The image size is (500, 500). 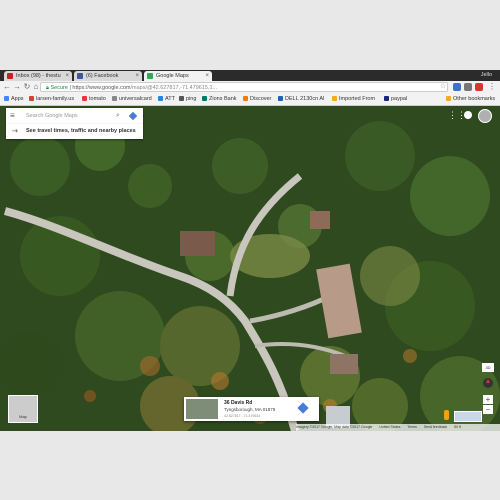 What do you see at coordinates (101, 88) in the screenshot?
I see `url-host: https://www.google.com` at bounding box center [101, 88].